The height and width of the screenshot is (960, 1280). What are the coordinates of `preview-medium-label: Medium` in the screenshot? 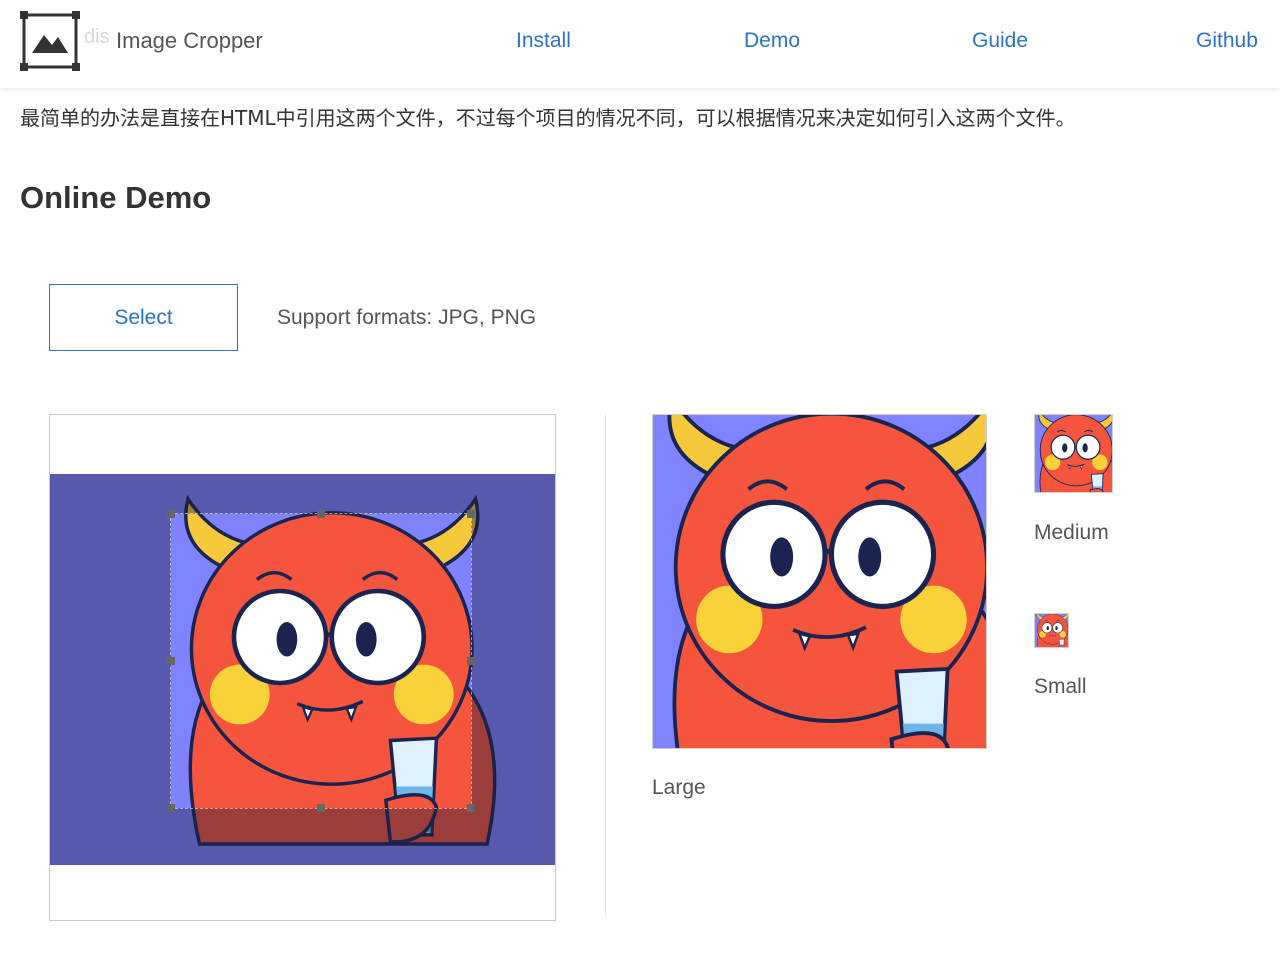 It's located at (1071, 532).